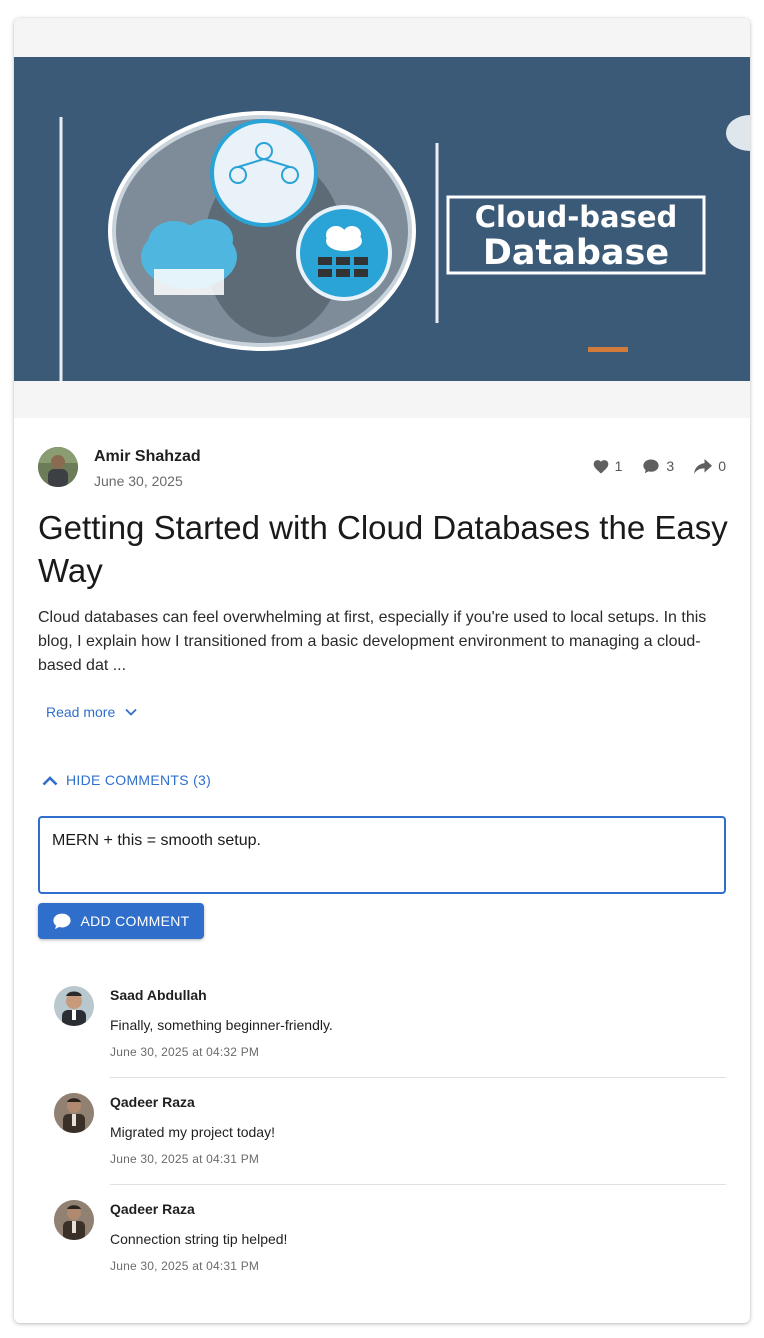 The image size is (764, 1338). I want to click on share-arrow-icon, so click(703, 466).